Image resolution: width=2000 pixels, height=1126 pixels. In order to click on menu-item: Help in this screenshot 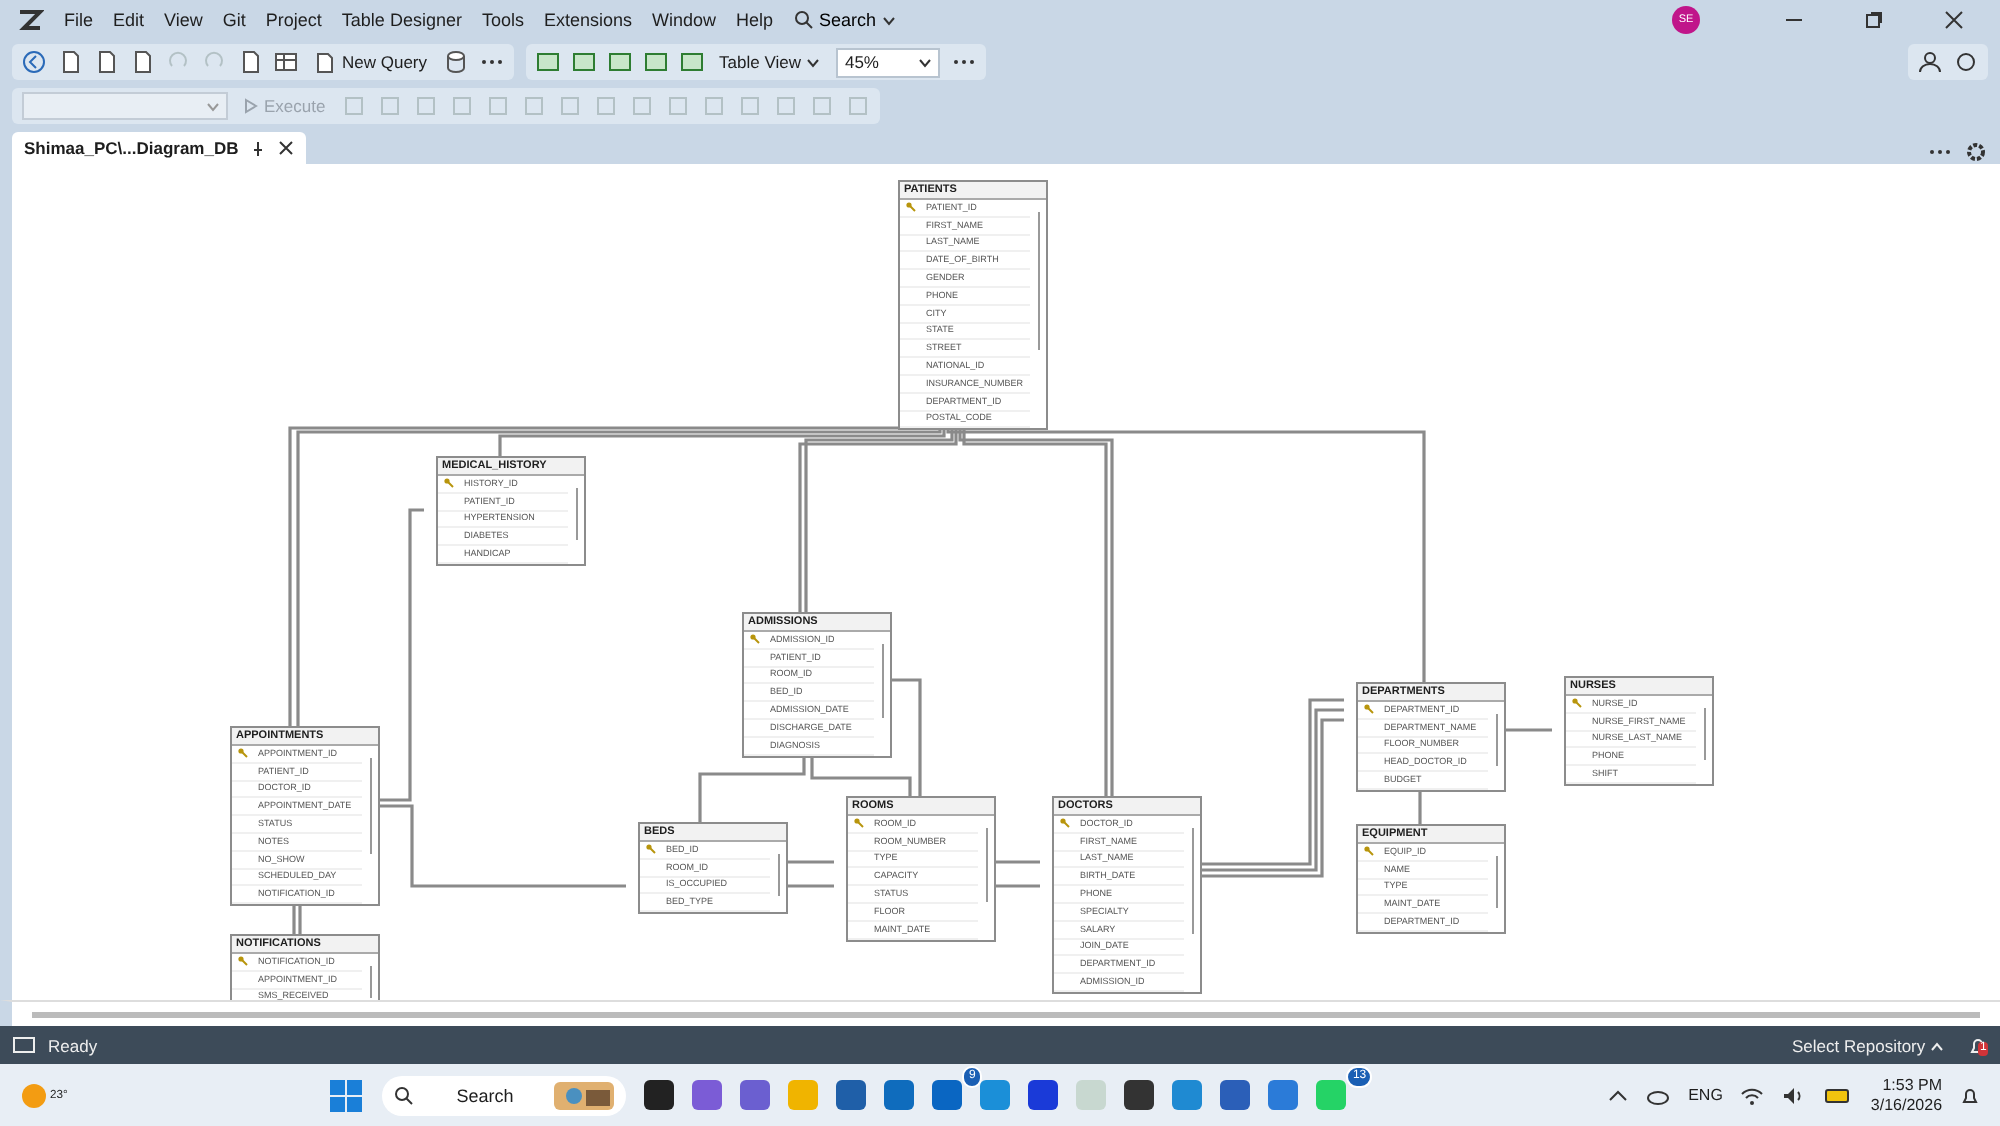, I will do `click(755, 20)`.